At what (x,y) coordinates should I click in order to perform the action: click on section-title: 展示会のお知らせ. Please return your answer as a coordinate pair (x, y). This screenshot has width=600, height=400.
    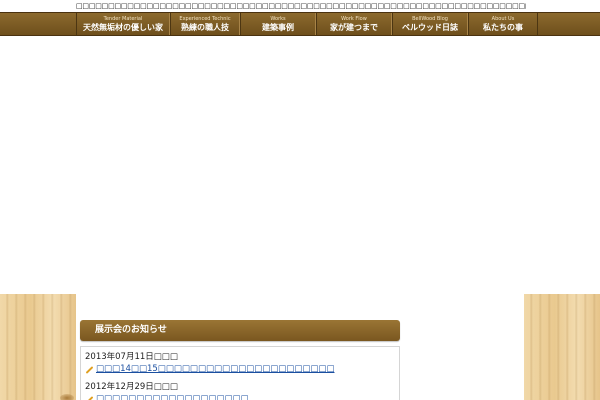
    Looking at the image, I should click on (131, 330).